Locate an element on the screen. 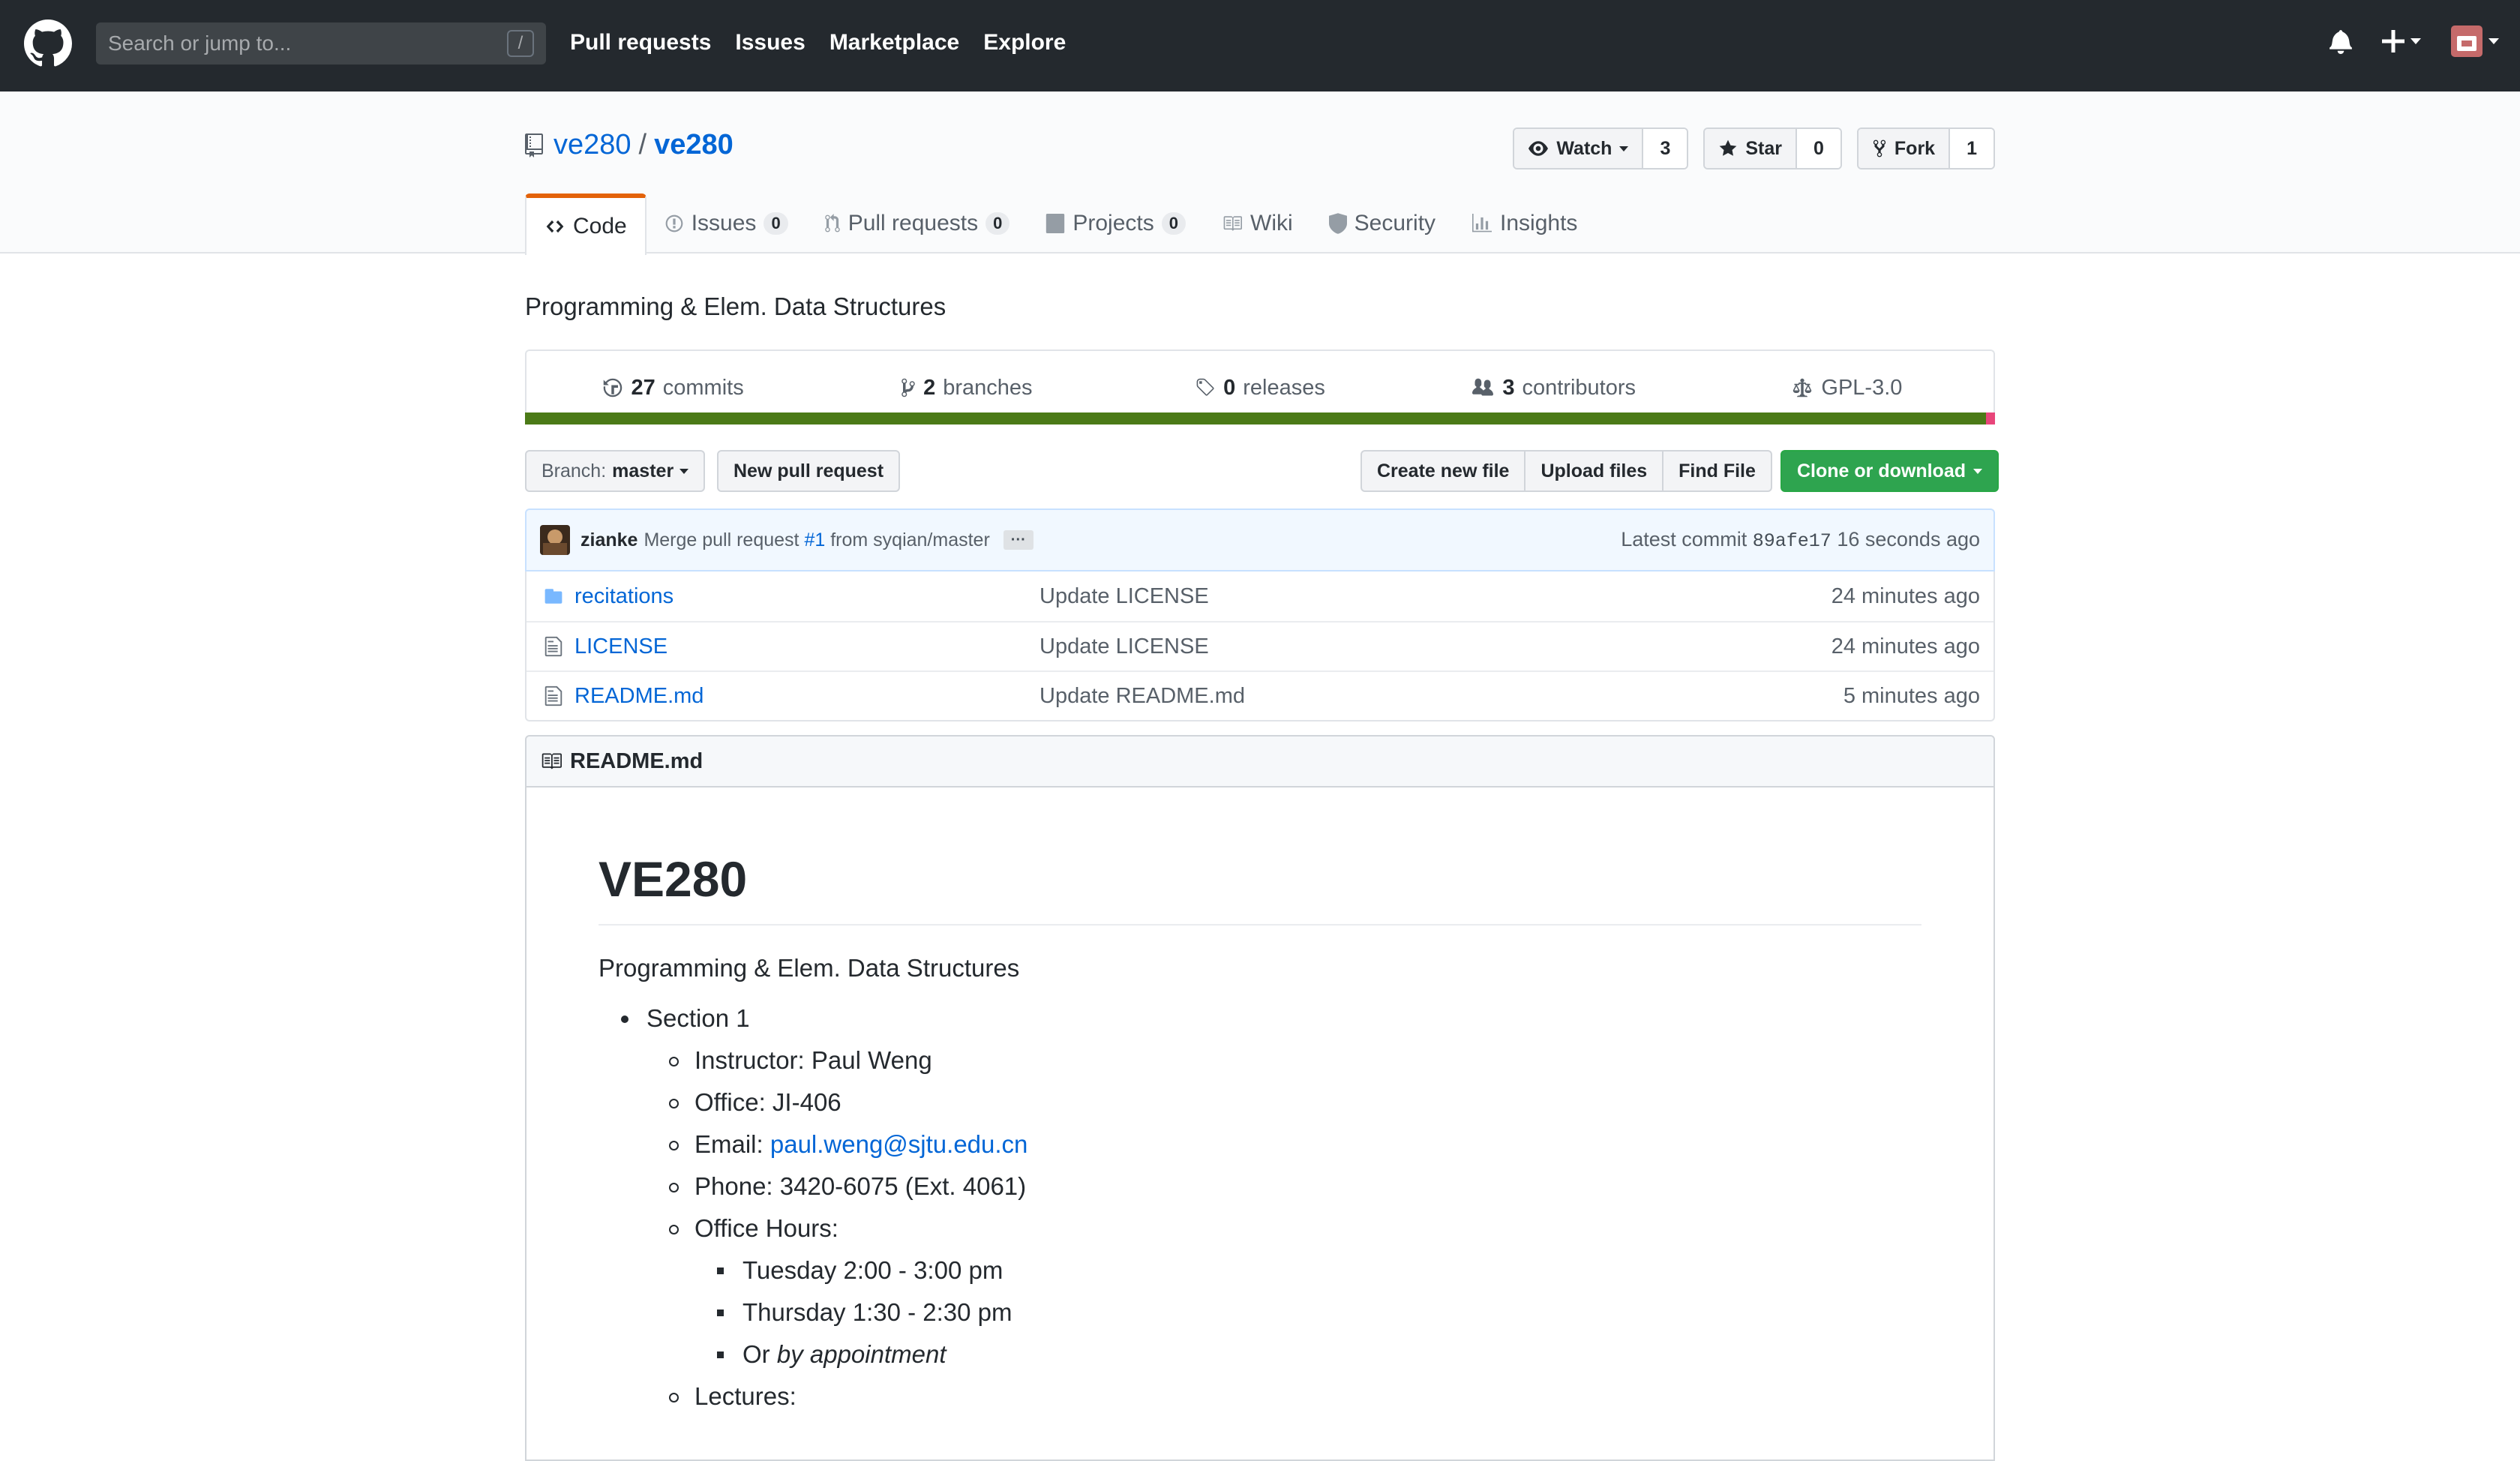  git-branch-icon is located at coordinates (908, 388).